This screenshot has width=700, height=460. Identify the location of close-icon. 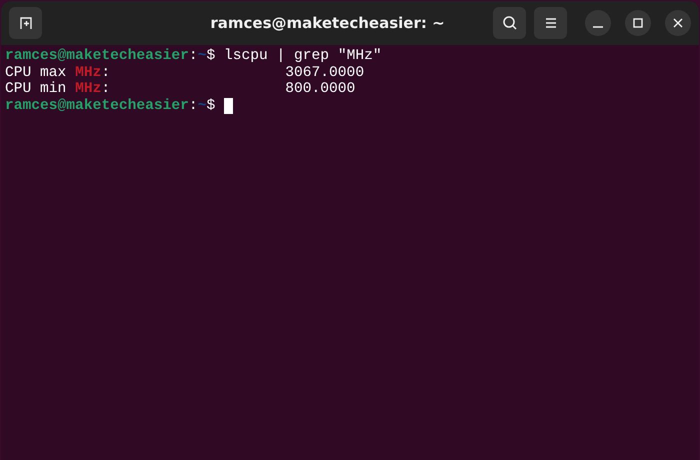
(678, 23).